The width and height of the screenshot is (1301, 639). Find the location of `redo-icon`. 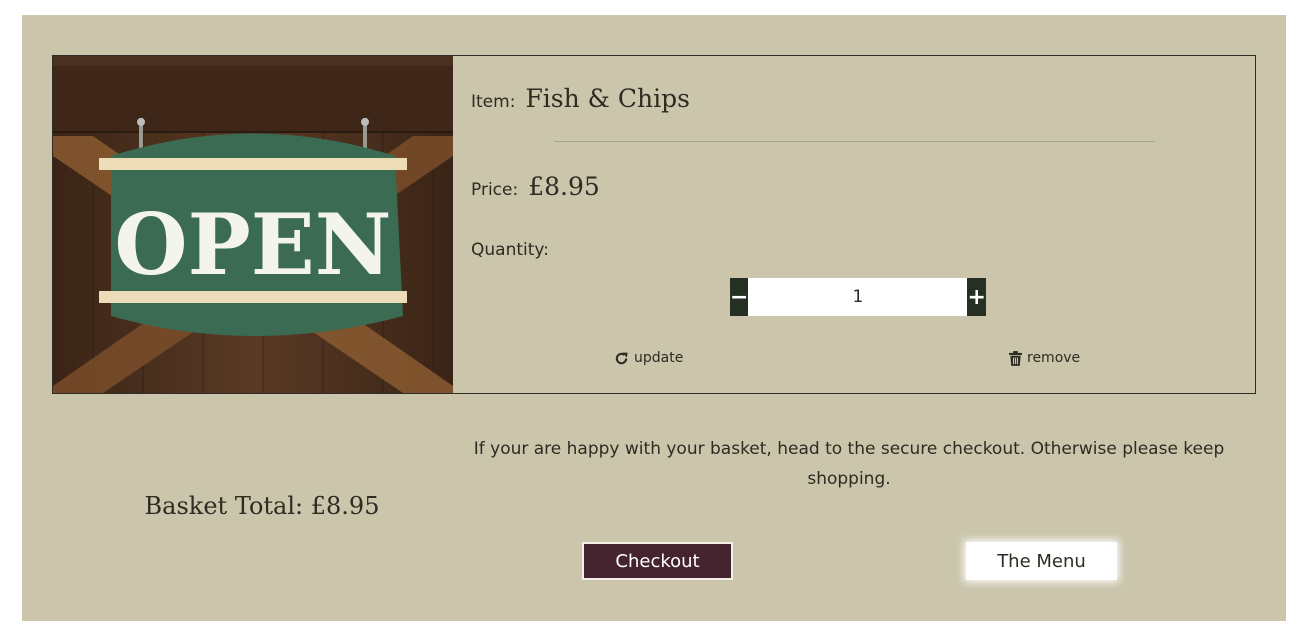

redo-icon is located at coordinates (621, 358).